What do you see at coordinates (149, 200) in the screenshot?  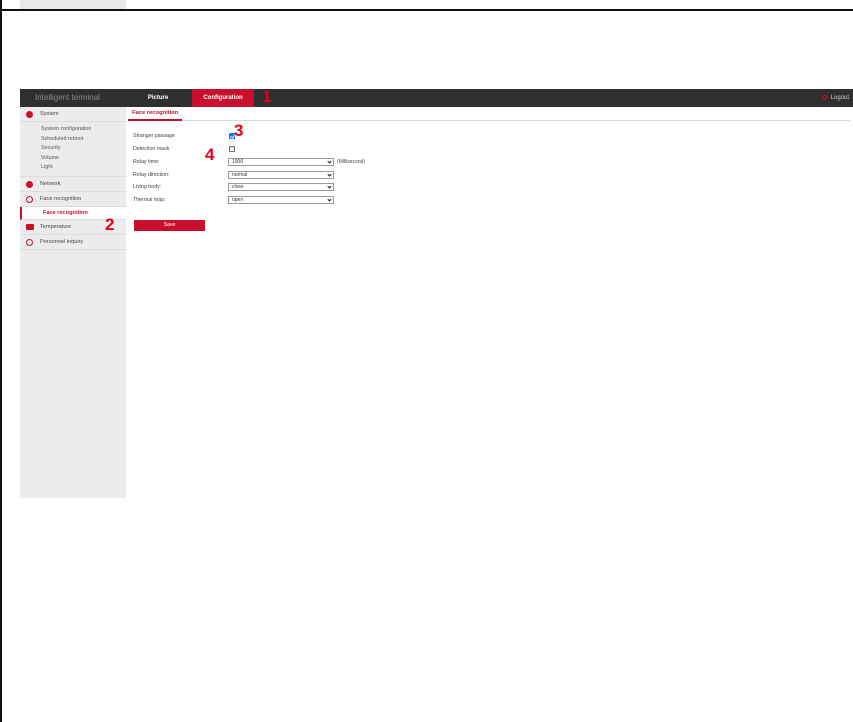 I see `thermal-map-label: Thermal map:` at bounding box center [149, 200].